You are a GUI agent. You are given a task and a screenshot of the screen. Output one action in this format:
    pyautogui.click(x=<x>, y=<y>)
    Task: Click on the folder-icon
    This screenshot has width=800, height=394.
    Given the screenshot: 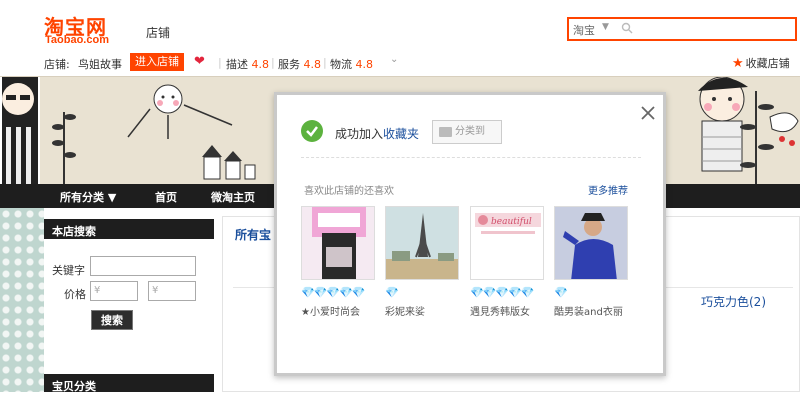 What is the action you would take?
    pyautogui.click(x=445, y=132)
    